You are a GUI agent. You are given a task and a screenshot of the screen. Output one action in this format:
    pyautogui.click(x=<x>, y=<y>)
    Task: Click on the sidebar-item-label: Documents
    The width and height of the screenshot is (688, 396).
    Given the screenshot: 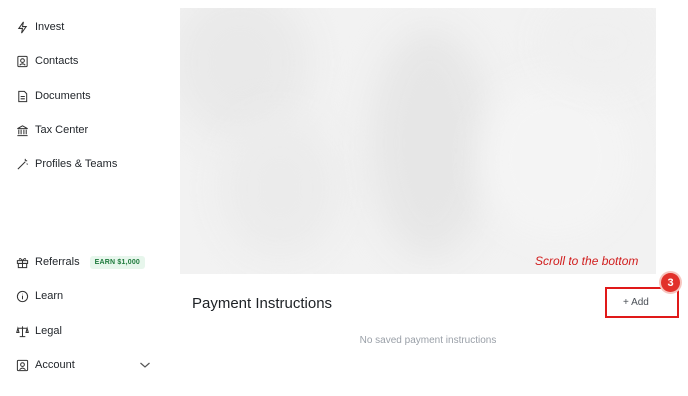 What is the action you would take?
    pyautogui.click(x=63, y=96)
    